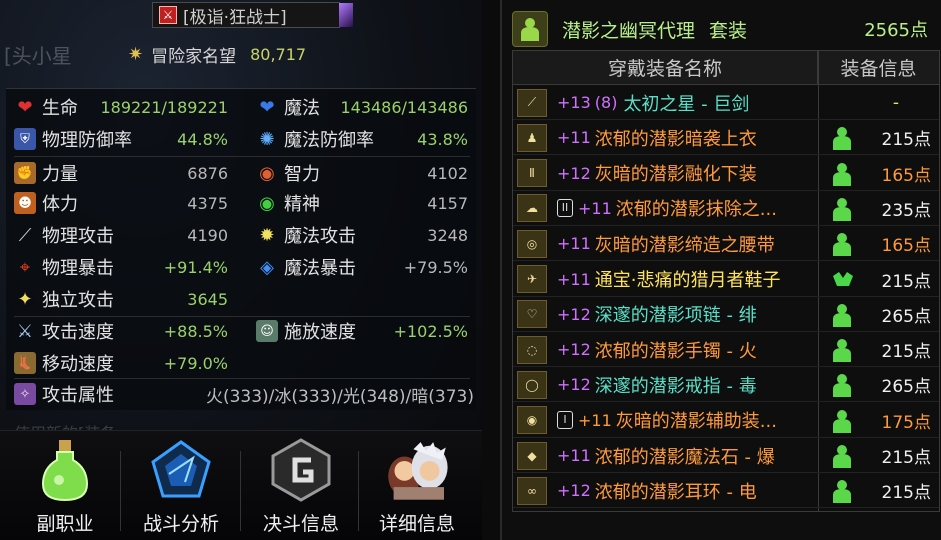 The image size is (941, 540). What do you see at coordinates (435, 267) in the screenshot?
I see `stat-value: +79.5%` at bounding box center [435, 267].